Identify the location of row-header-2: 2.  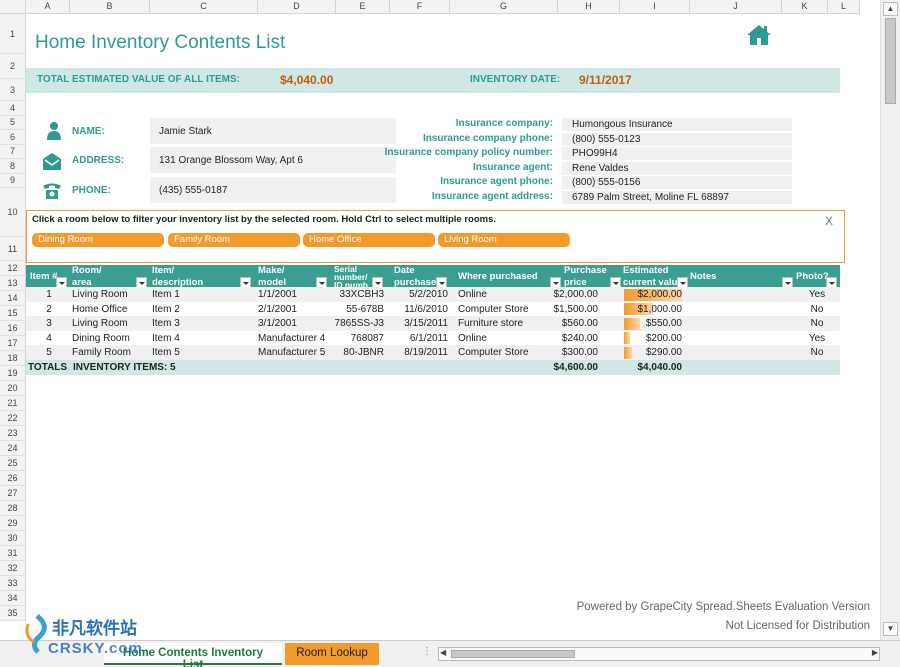
(13, 66).